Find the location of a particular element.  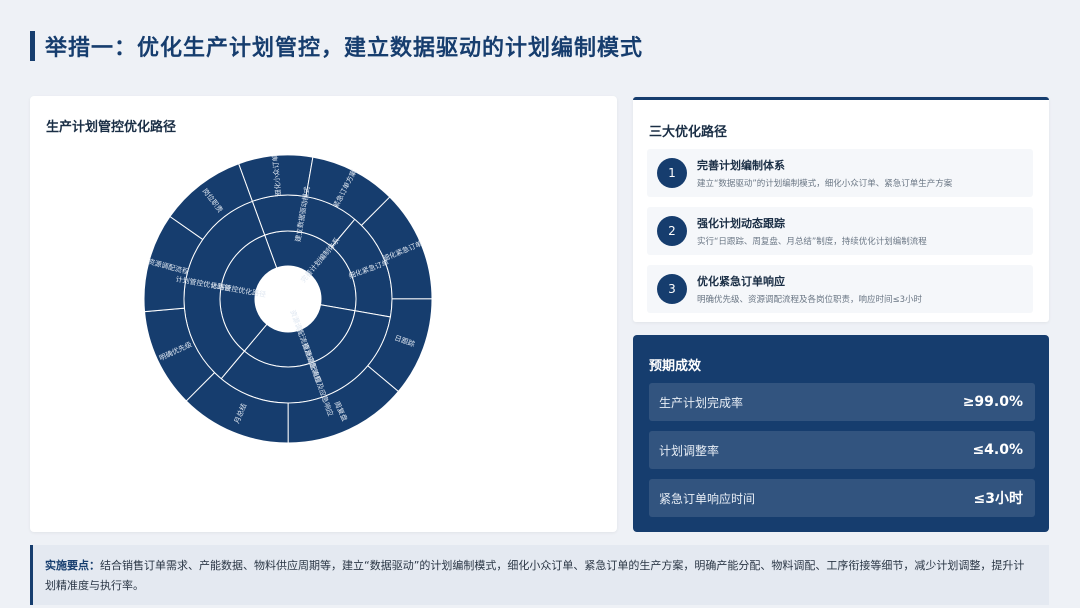

card-title: 预期成效 is located at coordinates (675, 366).